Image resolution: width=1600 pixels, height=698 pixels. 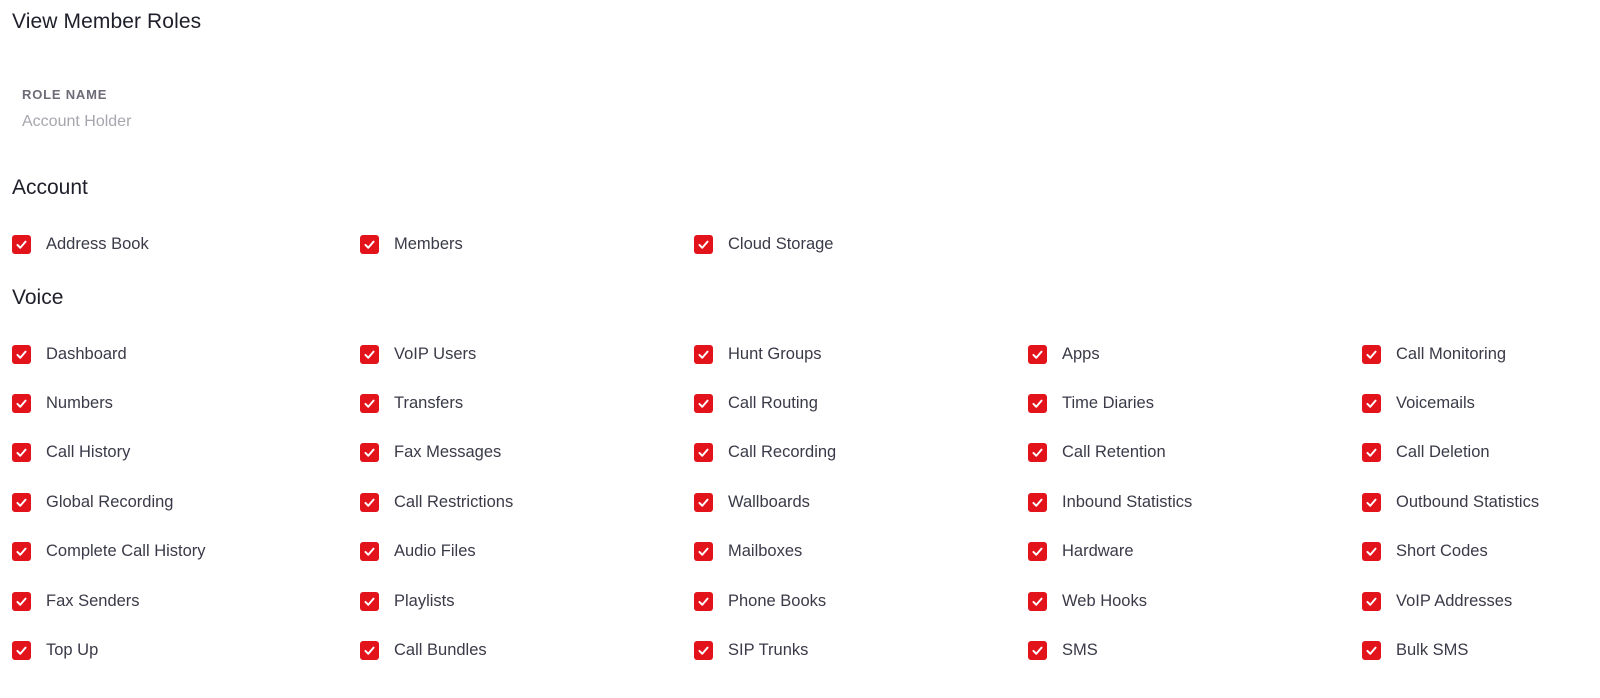 What do you see at coordinates (110, 501) in the screenshot?
I see `permission-label: Global Recording` at bounding box center [110, 501].